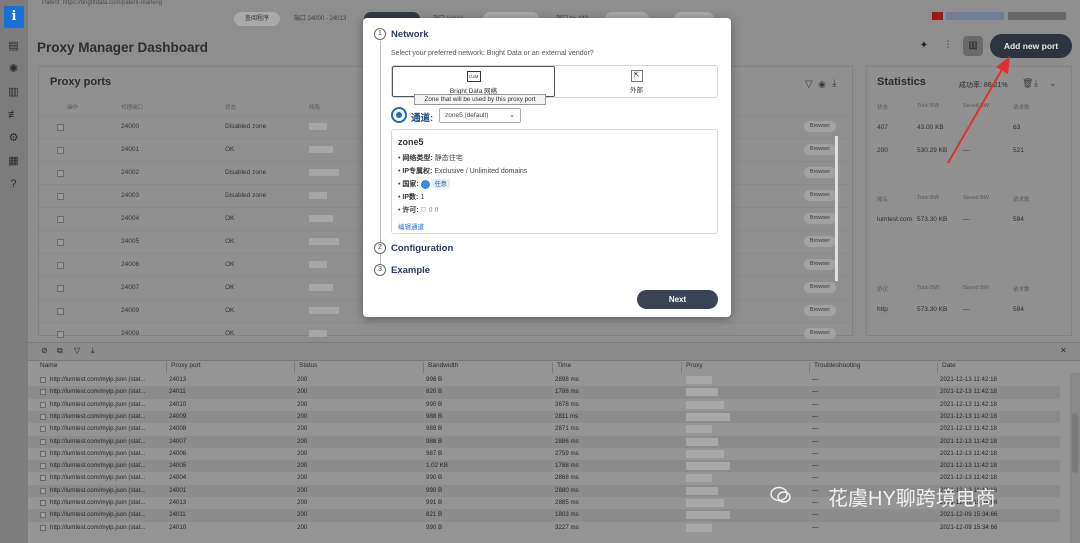  What do you see at coordinates (14, 17) in the screenshot?
I see `info-logo-icon: i` at bounding box center [14, 17].